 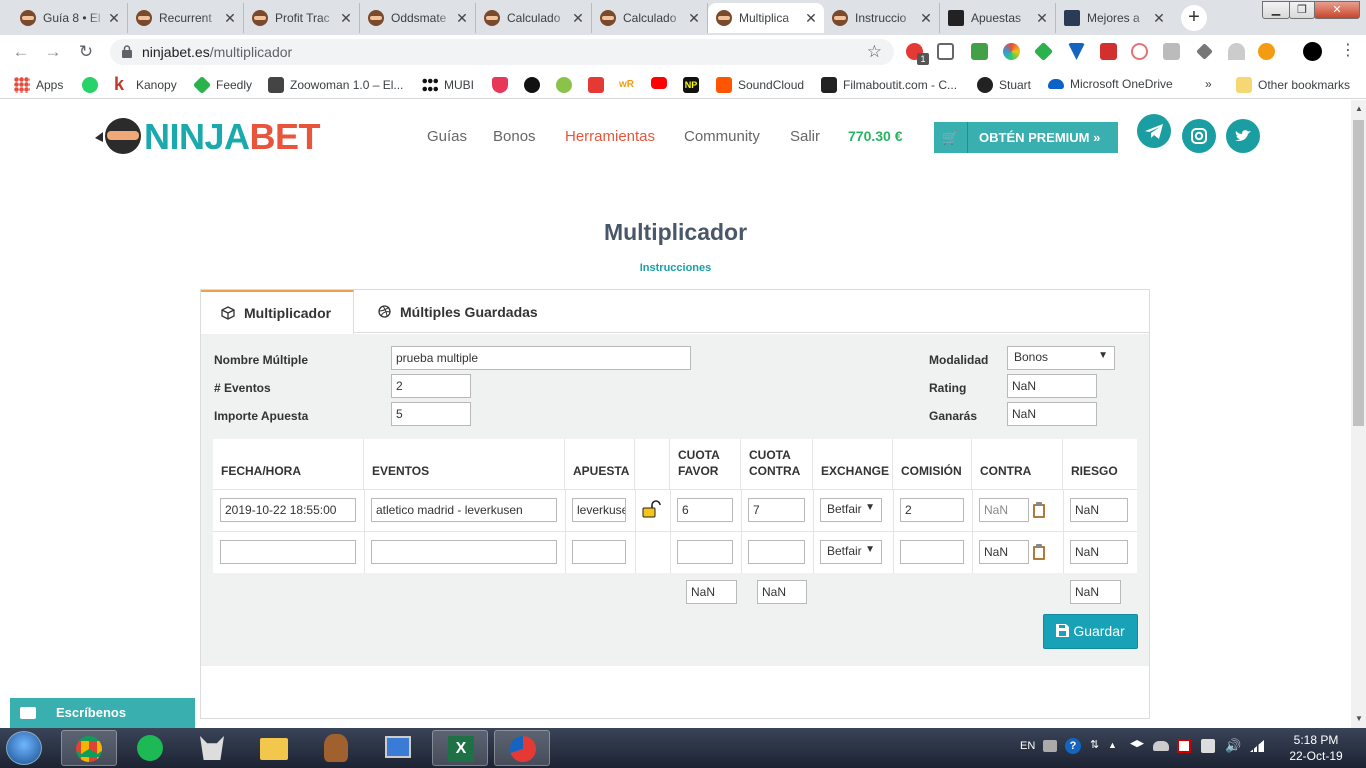 I want to click on chrome-menu-icon: ⋮, so click(x=1348, y=51).